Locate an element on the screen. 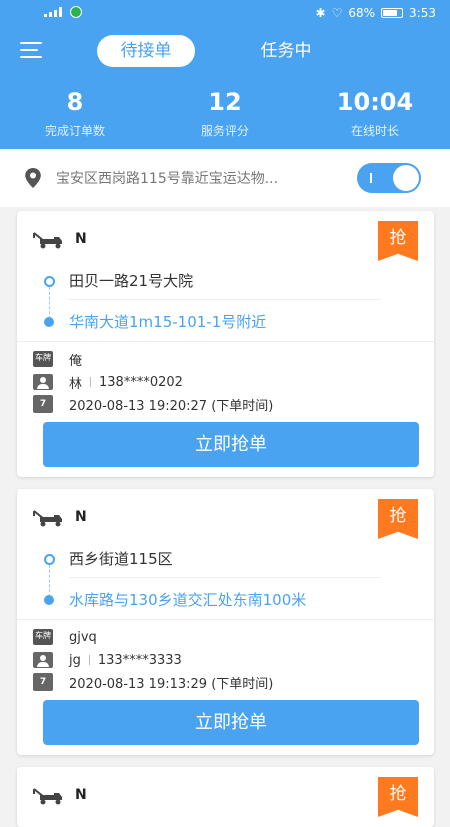 The image size is (450, 827). route: 田贝一路21号大院 华南大道1m15-101-1号附近 is located at coordinates (225, 301).